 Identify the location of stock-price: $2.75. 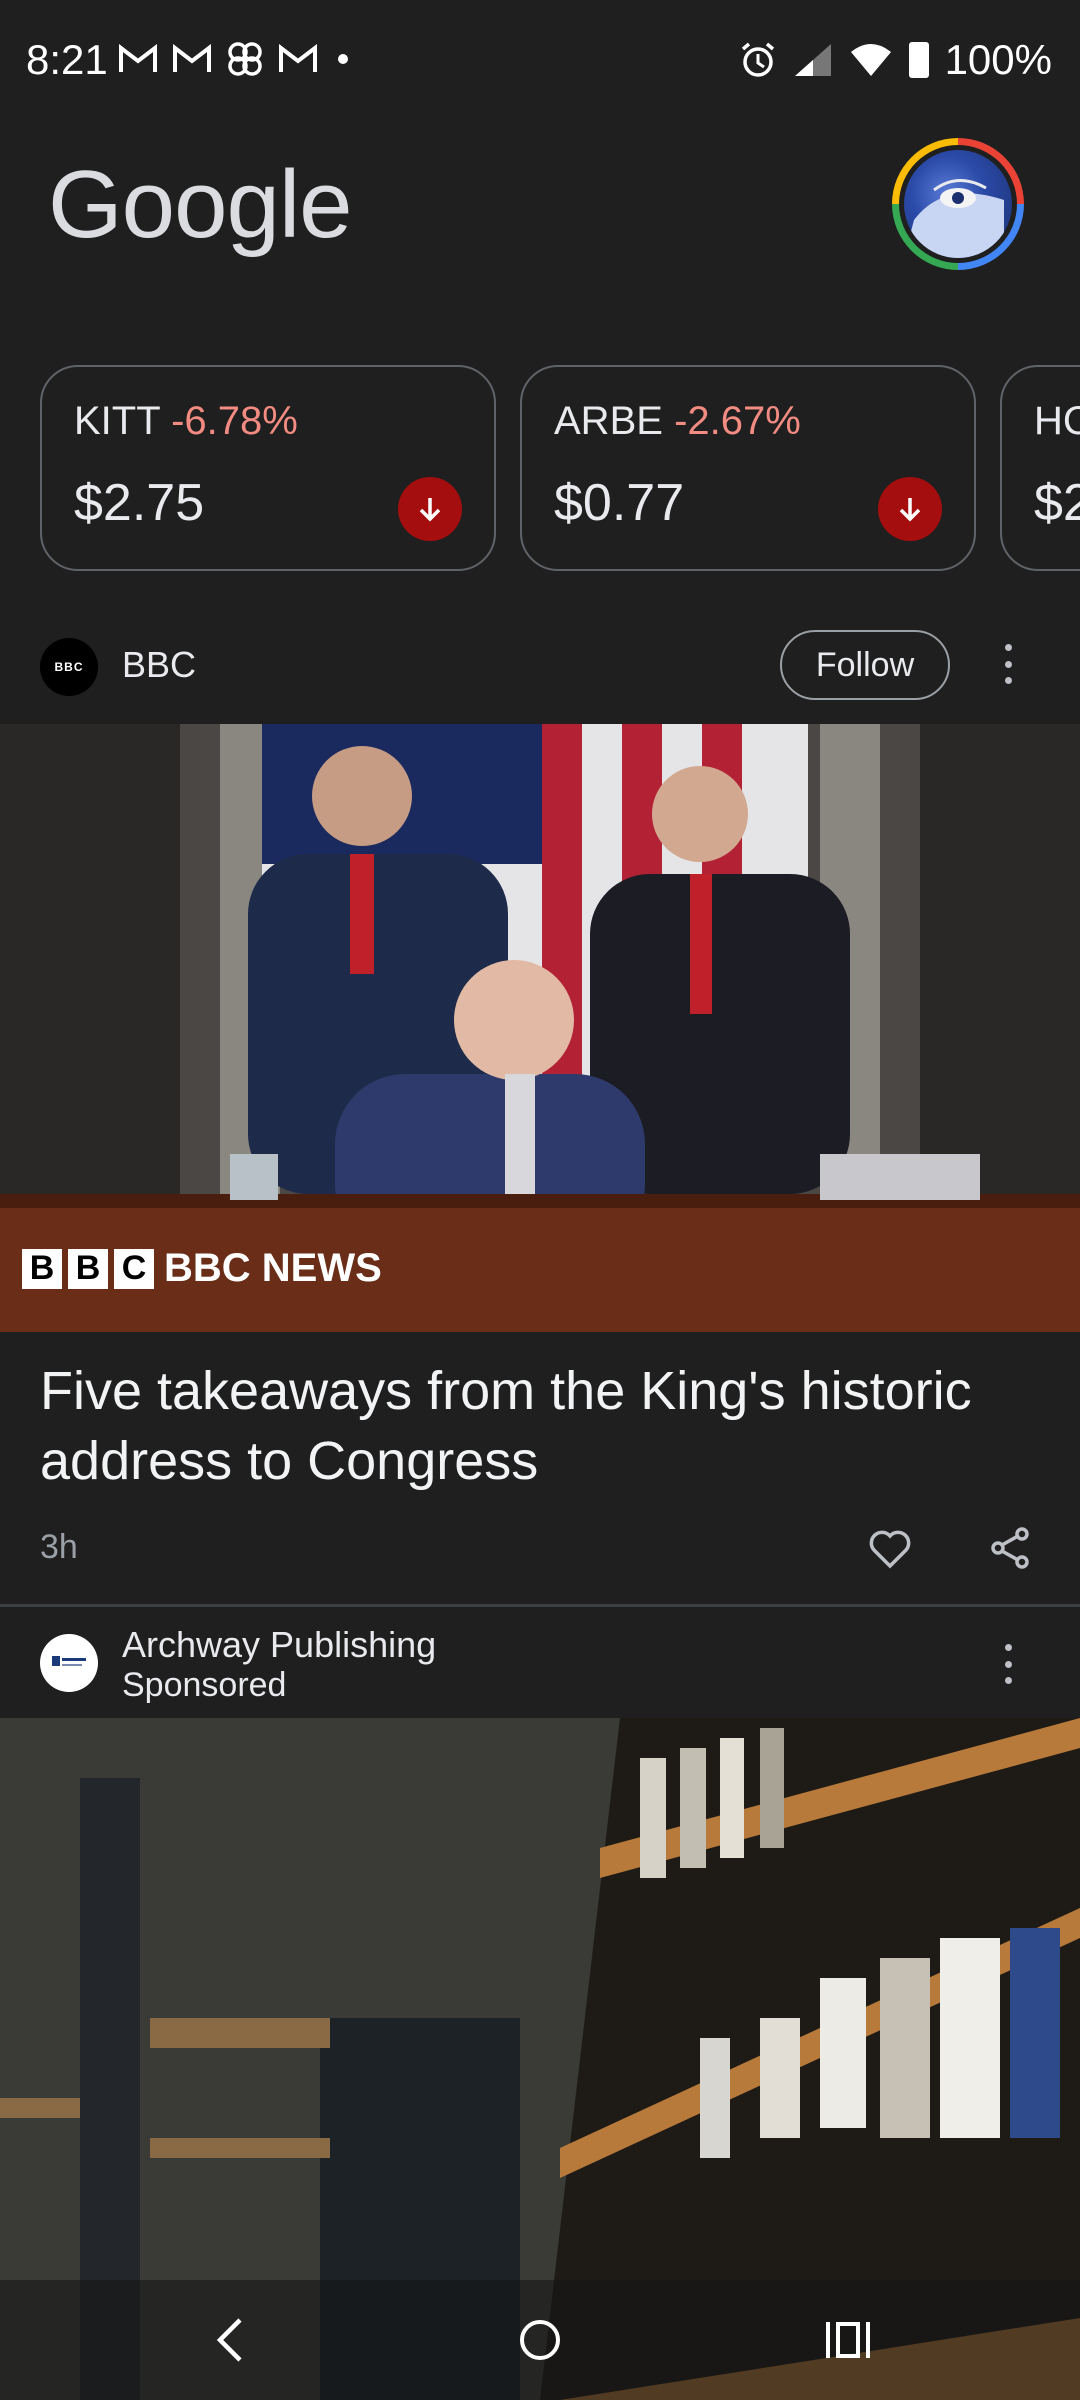
(139, 503).